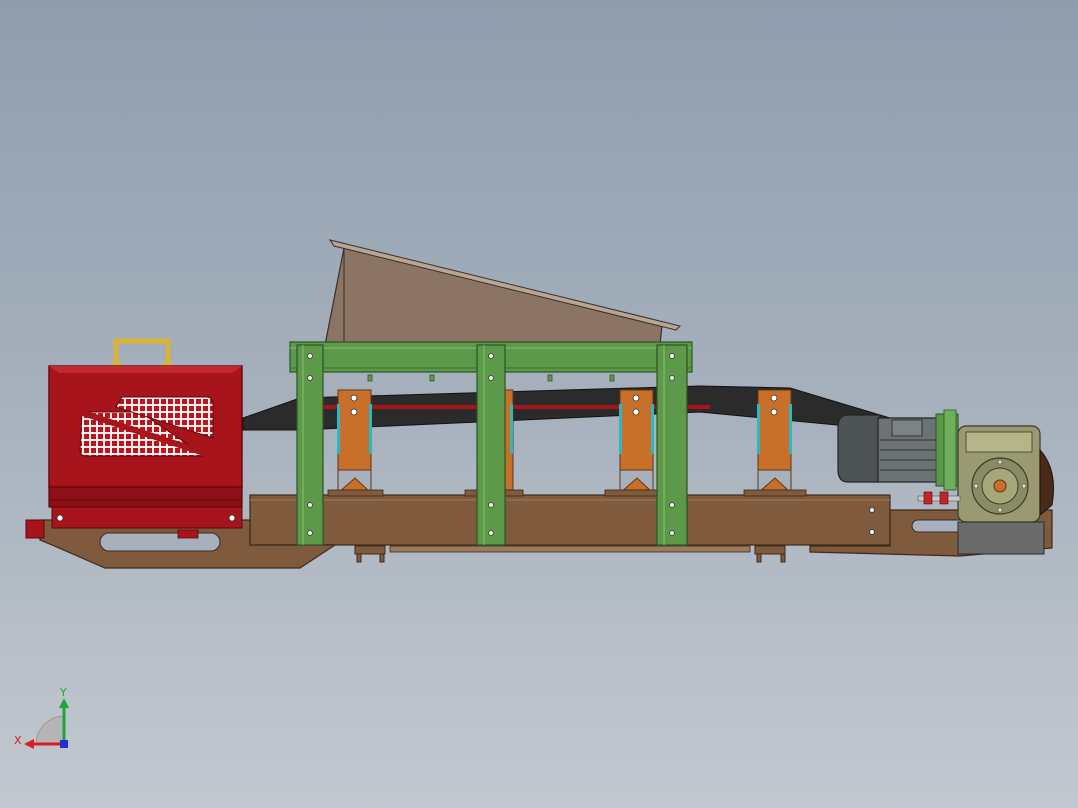 The image size is (1078, 808). I want to click on coordinate-triad: Y X, so click(41, 717).